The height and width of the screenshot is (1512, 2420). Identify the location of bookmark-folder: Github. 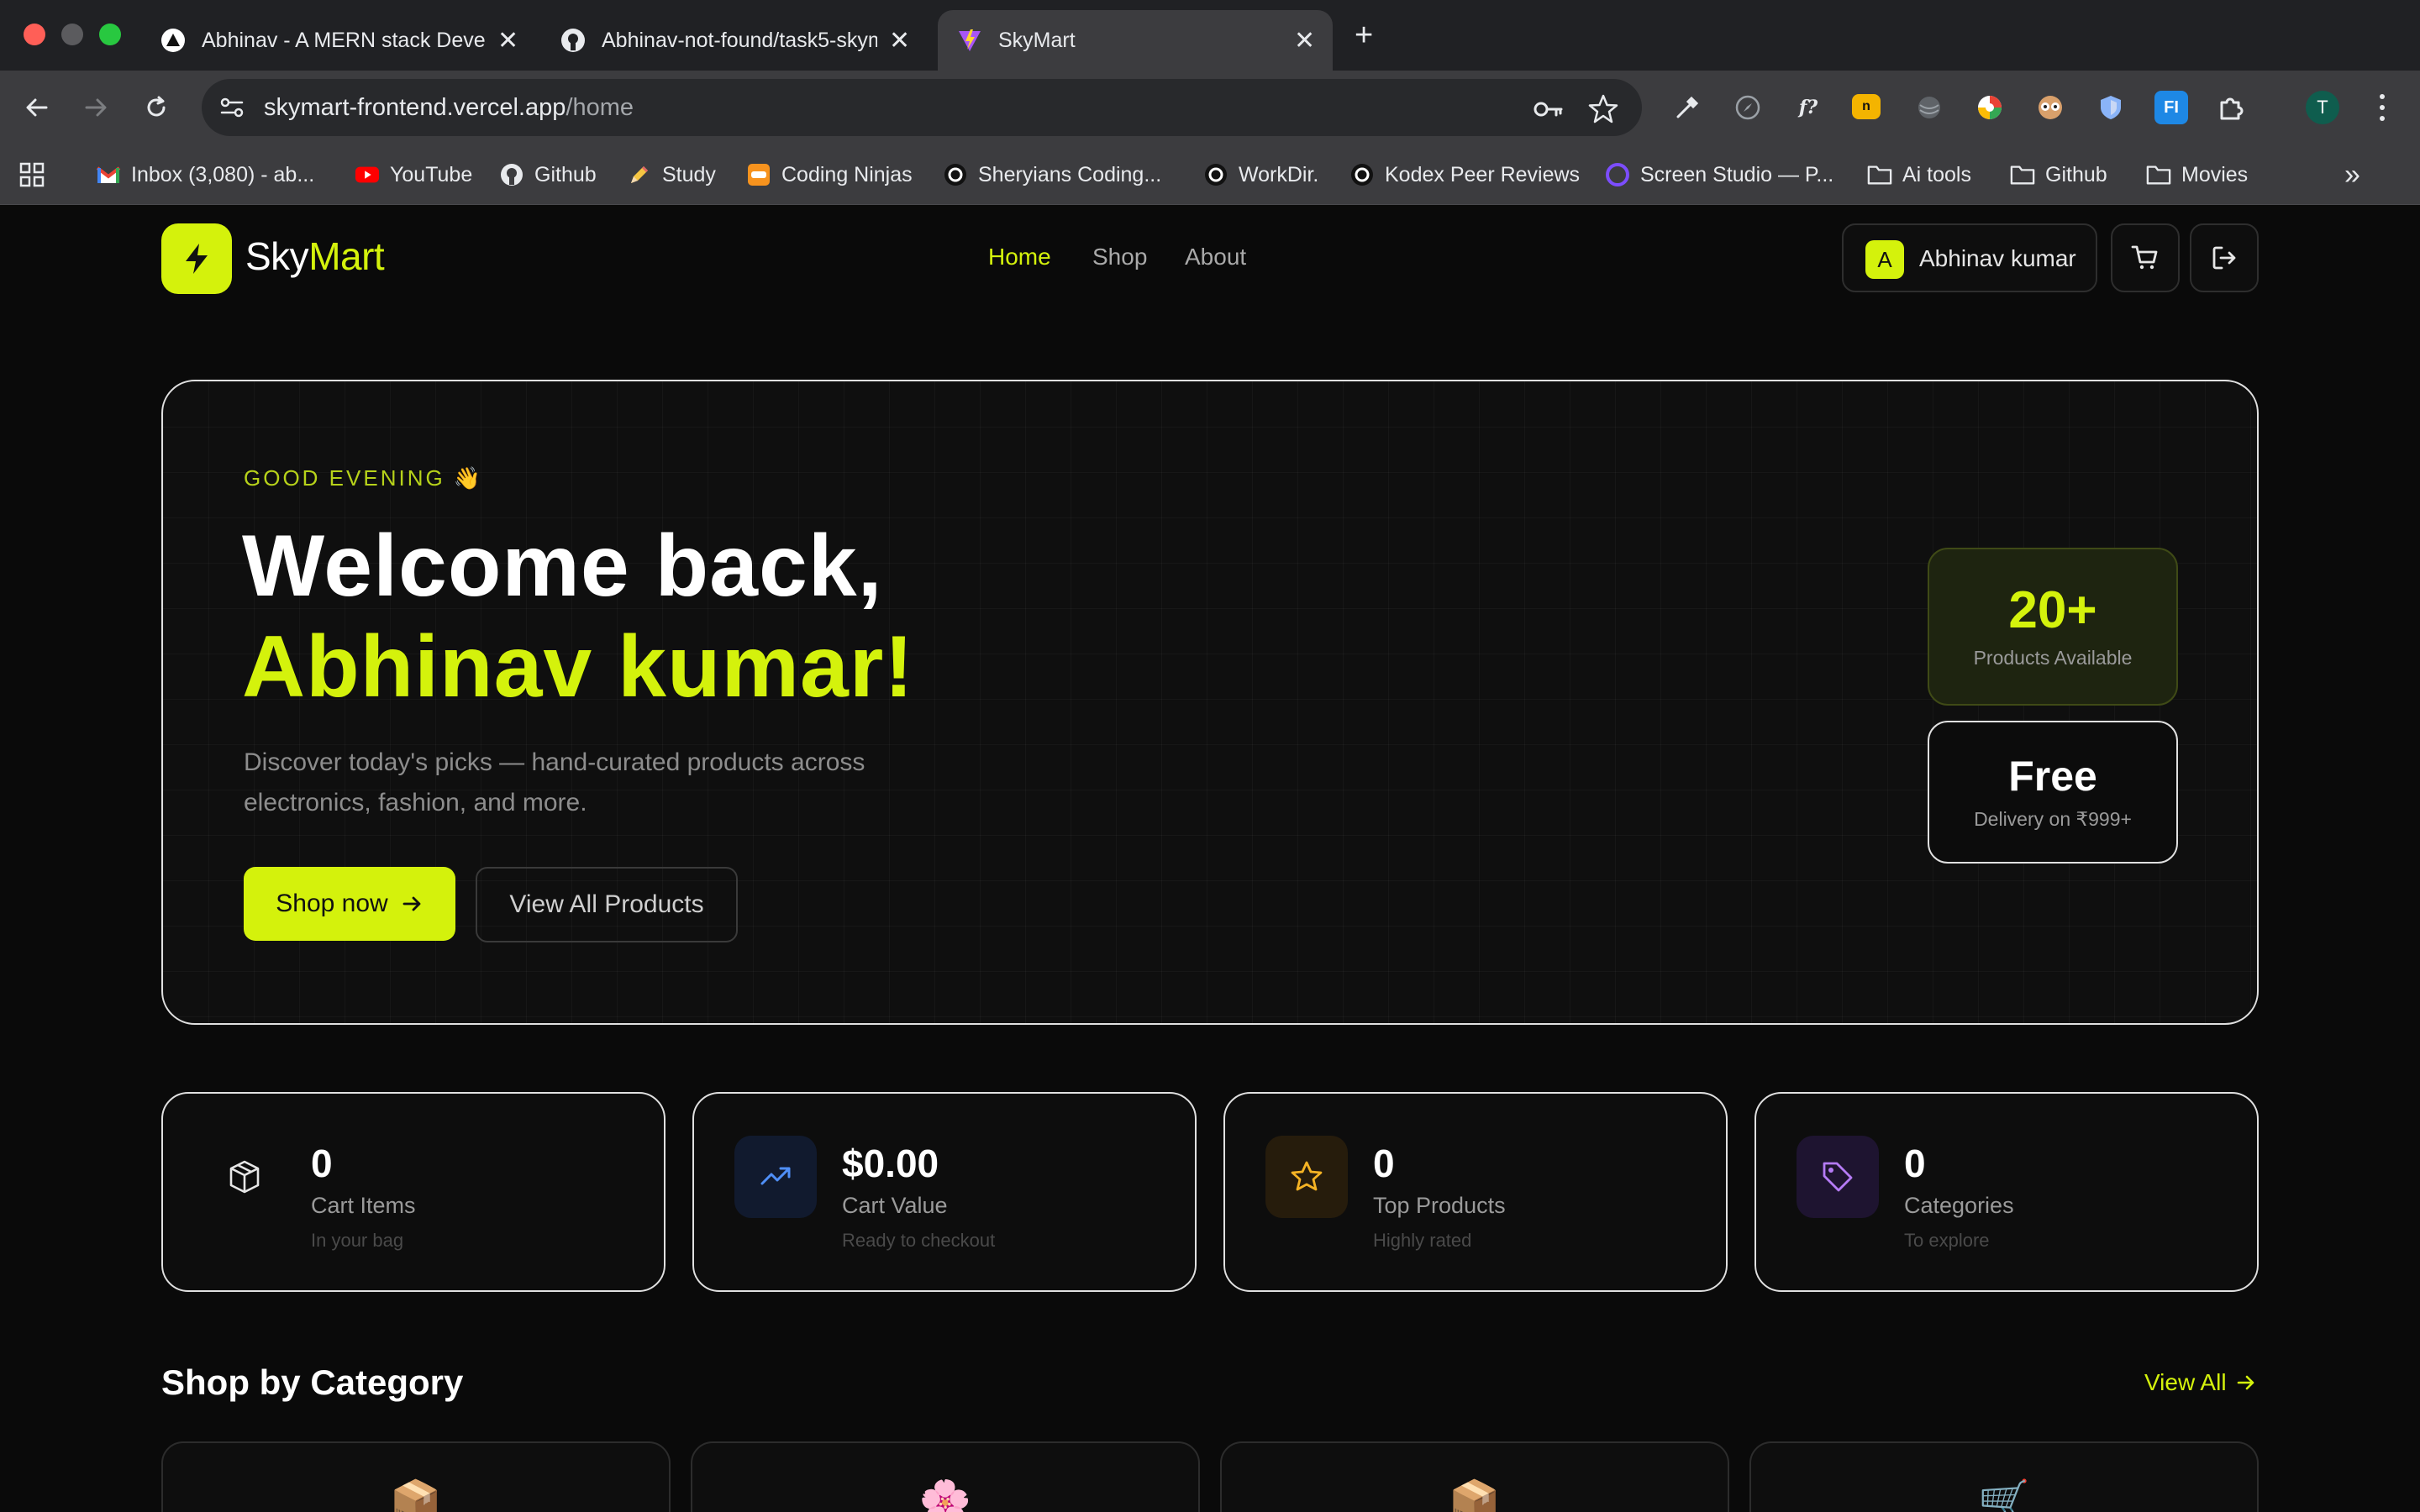
(2058, 175).